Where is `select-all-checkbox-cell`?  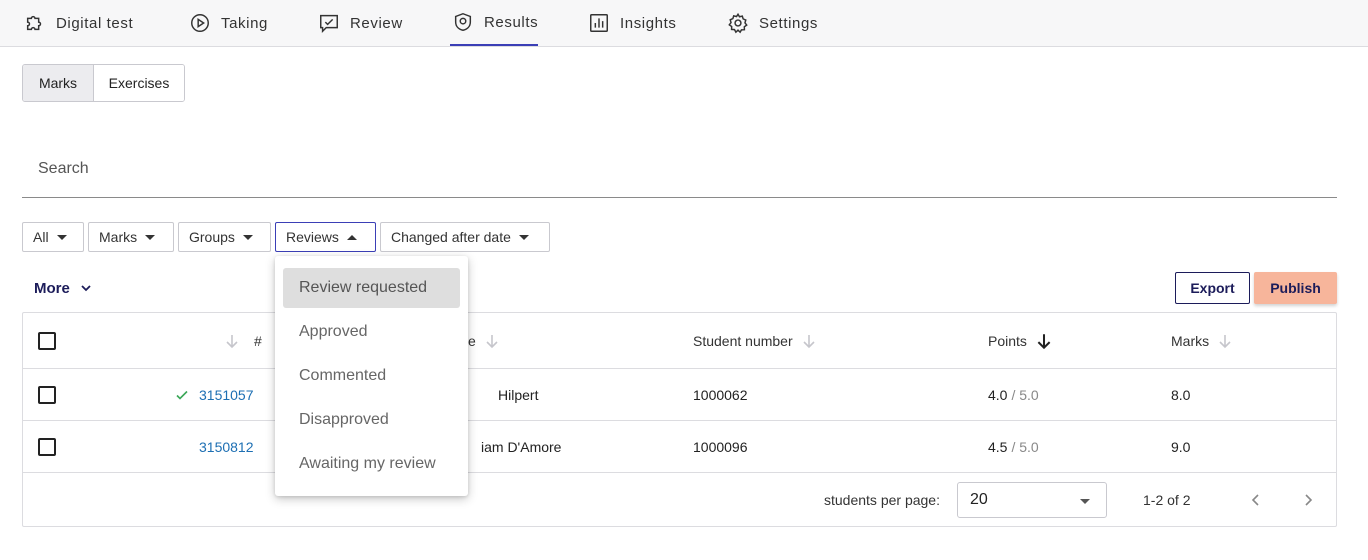
select-all-checkbox-cell is located at coordinates (47, 340).